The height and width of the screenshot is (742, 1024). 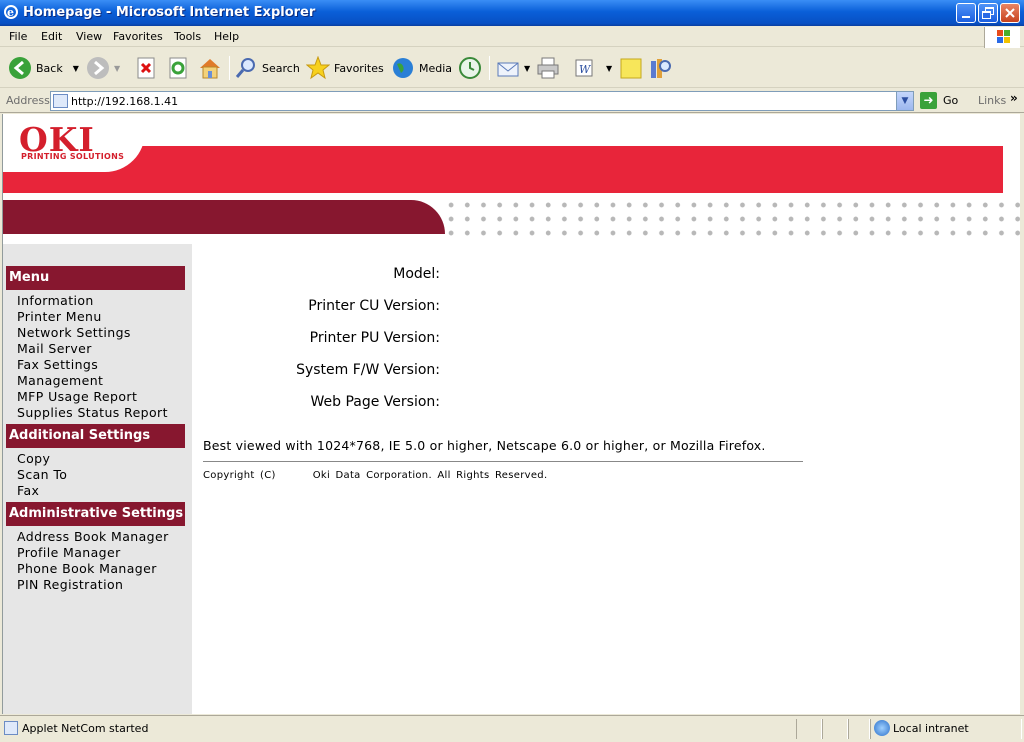 I want to click on menu-file: File, so click(x=18, y=36).